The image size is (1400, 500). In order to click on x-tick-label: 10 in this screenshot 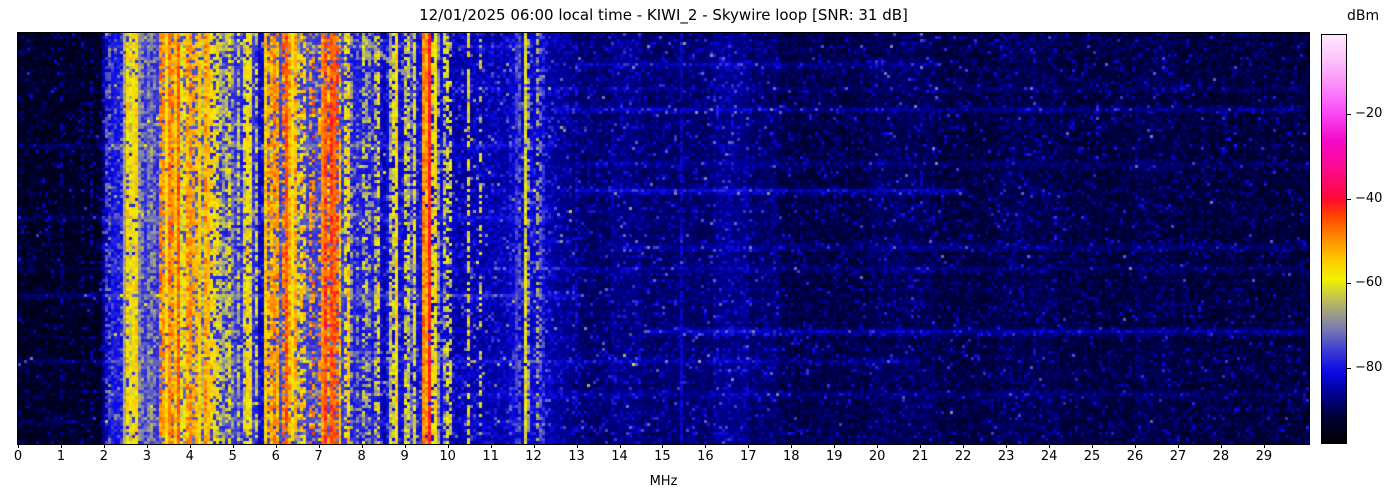, I will do `click(447, 456)`.